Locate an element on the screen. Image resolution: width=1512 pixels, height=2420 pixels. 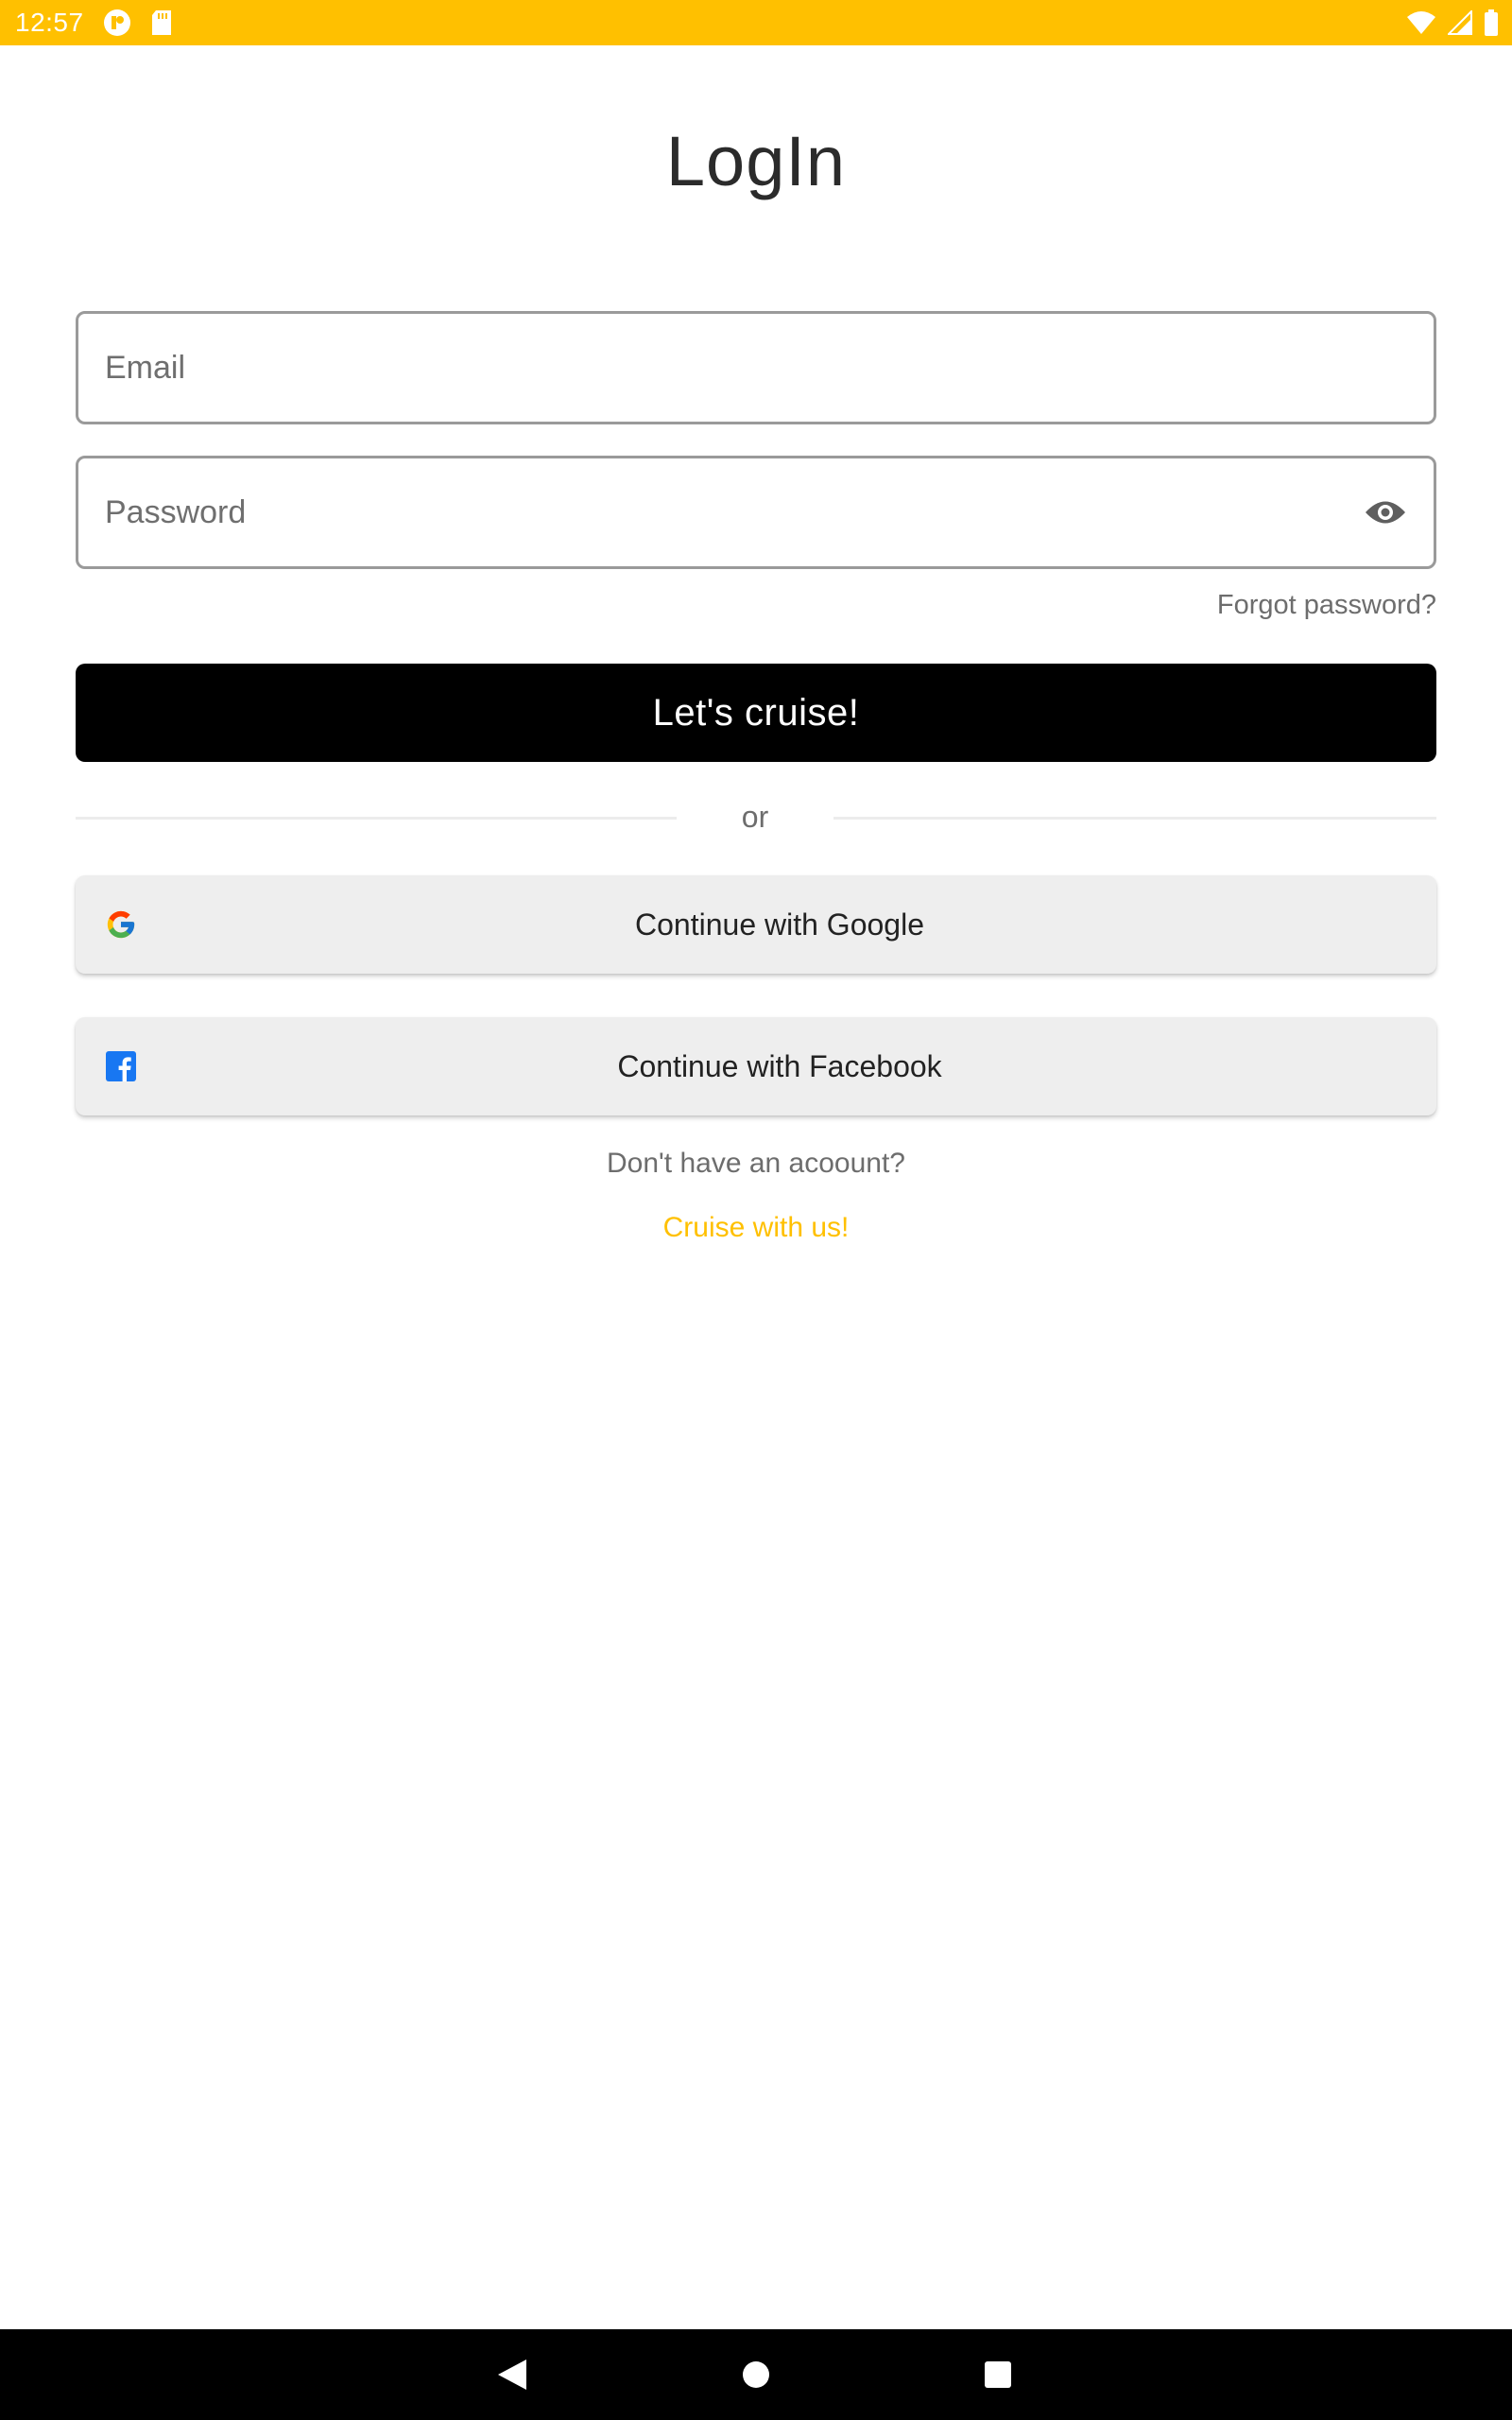
page-title: LogIn is located at coordinates (756, 161).